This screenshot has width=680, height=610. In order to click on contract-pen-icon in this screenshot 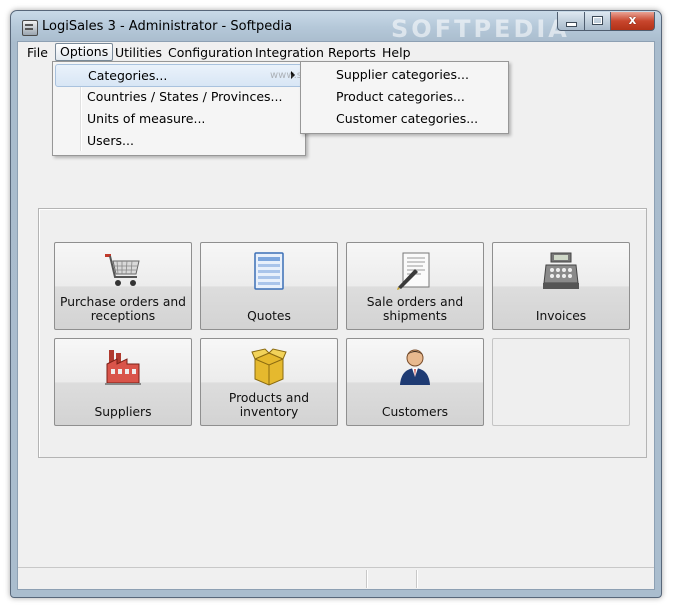, I will do `click(413, 271)`.